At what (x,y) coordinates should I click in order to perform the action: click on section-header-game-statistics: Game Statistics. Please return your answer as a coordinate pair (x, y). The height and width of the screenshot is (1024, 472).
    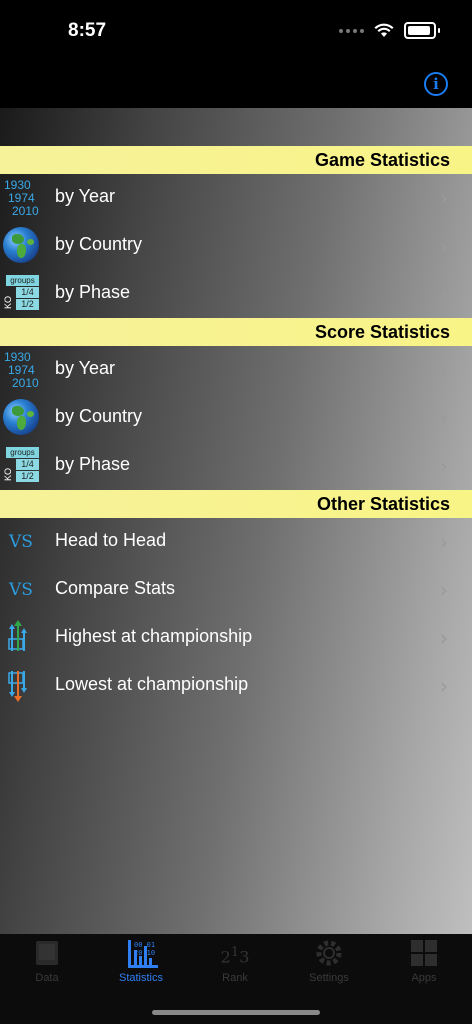
    Looking at the image, I should click on (236, 160).